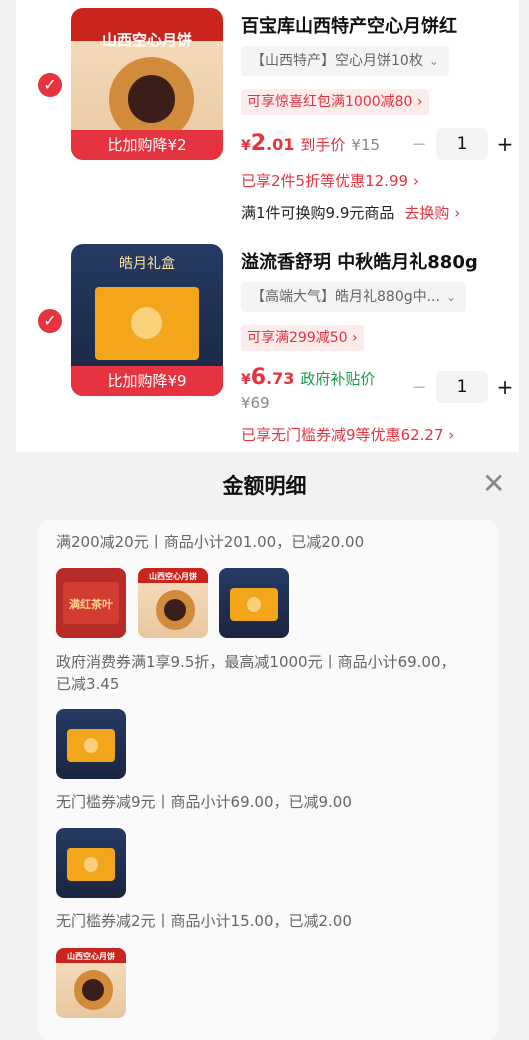 This screenshot has width=529, height=1040. Describe the element at coordinates (330, 102) in the screenshot. I see `item1-promo-text: 可享惊喜红包满1000减80` at that location.